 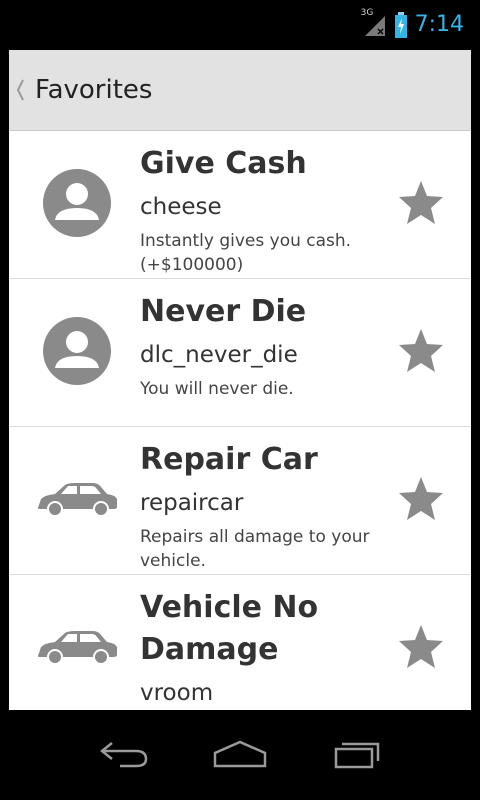 I want to click on item-description: Repairs all damage to your vehicle., so click(x=255, y=549).